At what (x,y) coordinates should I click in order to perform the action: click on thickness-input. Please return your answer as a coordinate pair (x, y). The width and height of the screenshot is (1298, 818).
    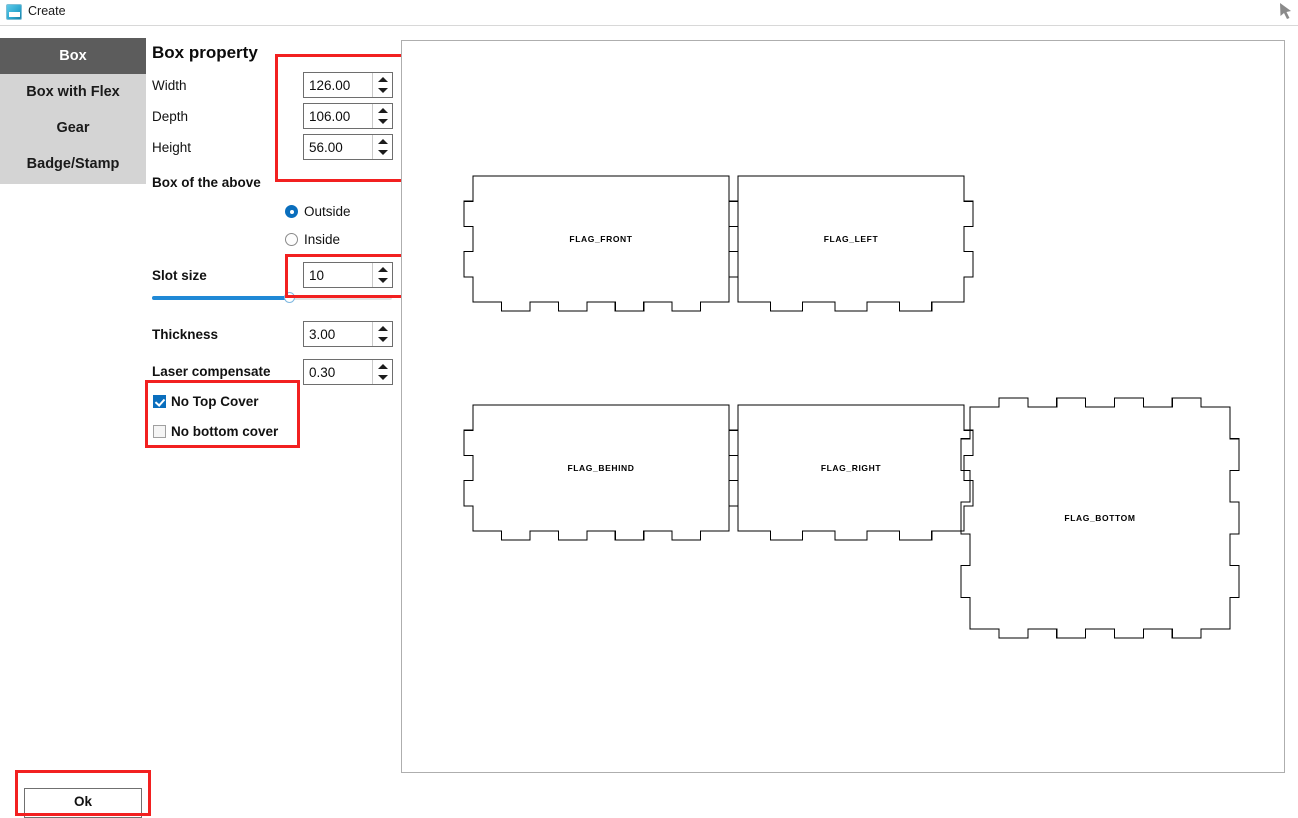
    Looking at the image, I should click on (338, 334).